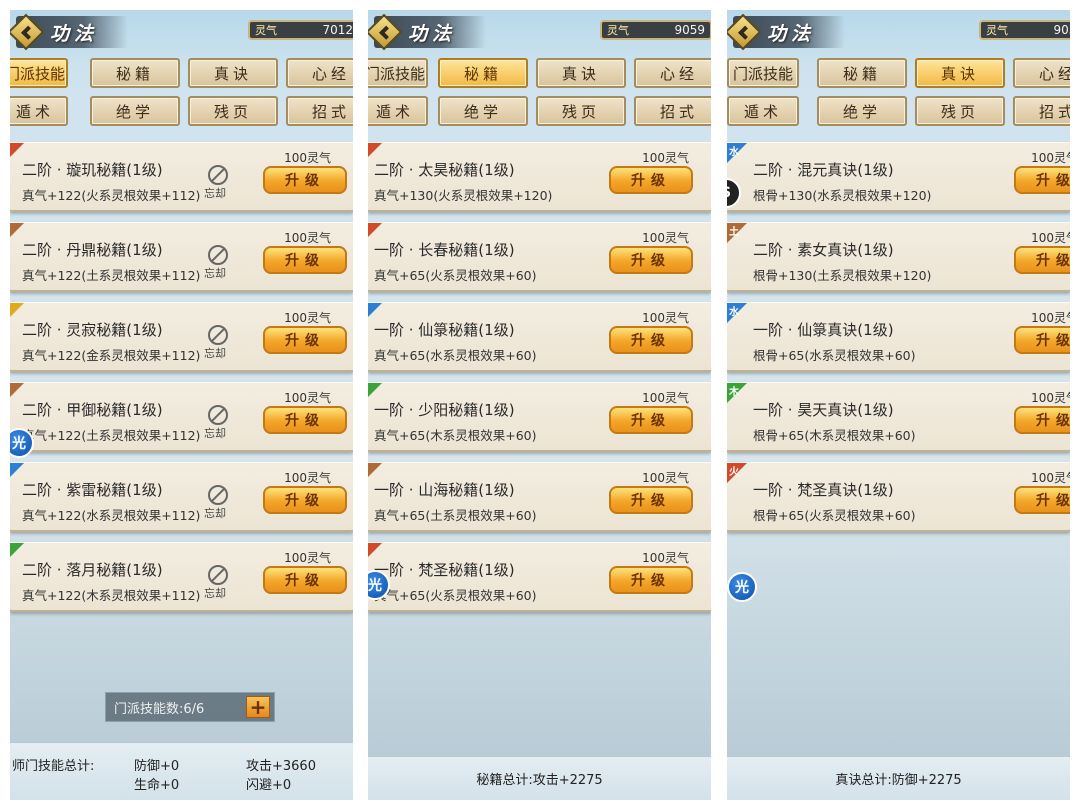 Image resolution: width=1080 pixels, height=810 pixels. I want to click on tab-row-2: 遁术 绝学 残页 招式, so click(539, 111).